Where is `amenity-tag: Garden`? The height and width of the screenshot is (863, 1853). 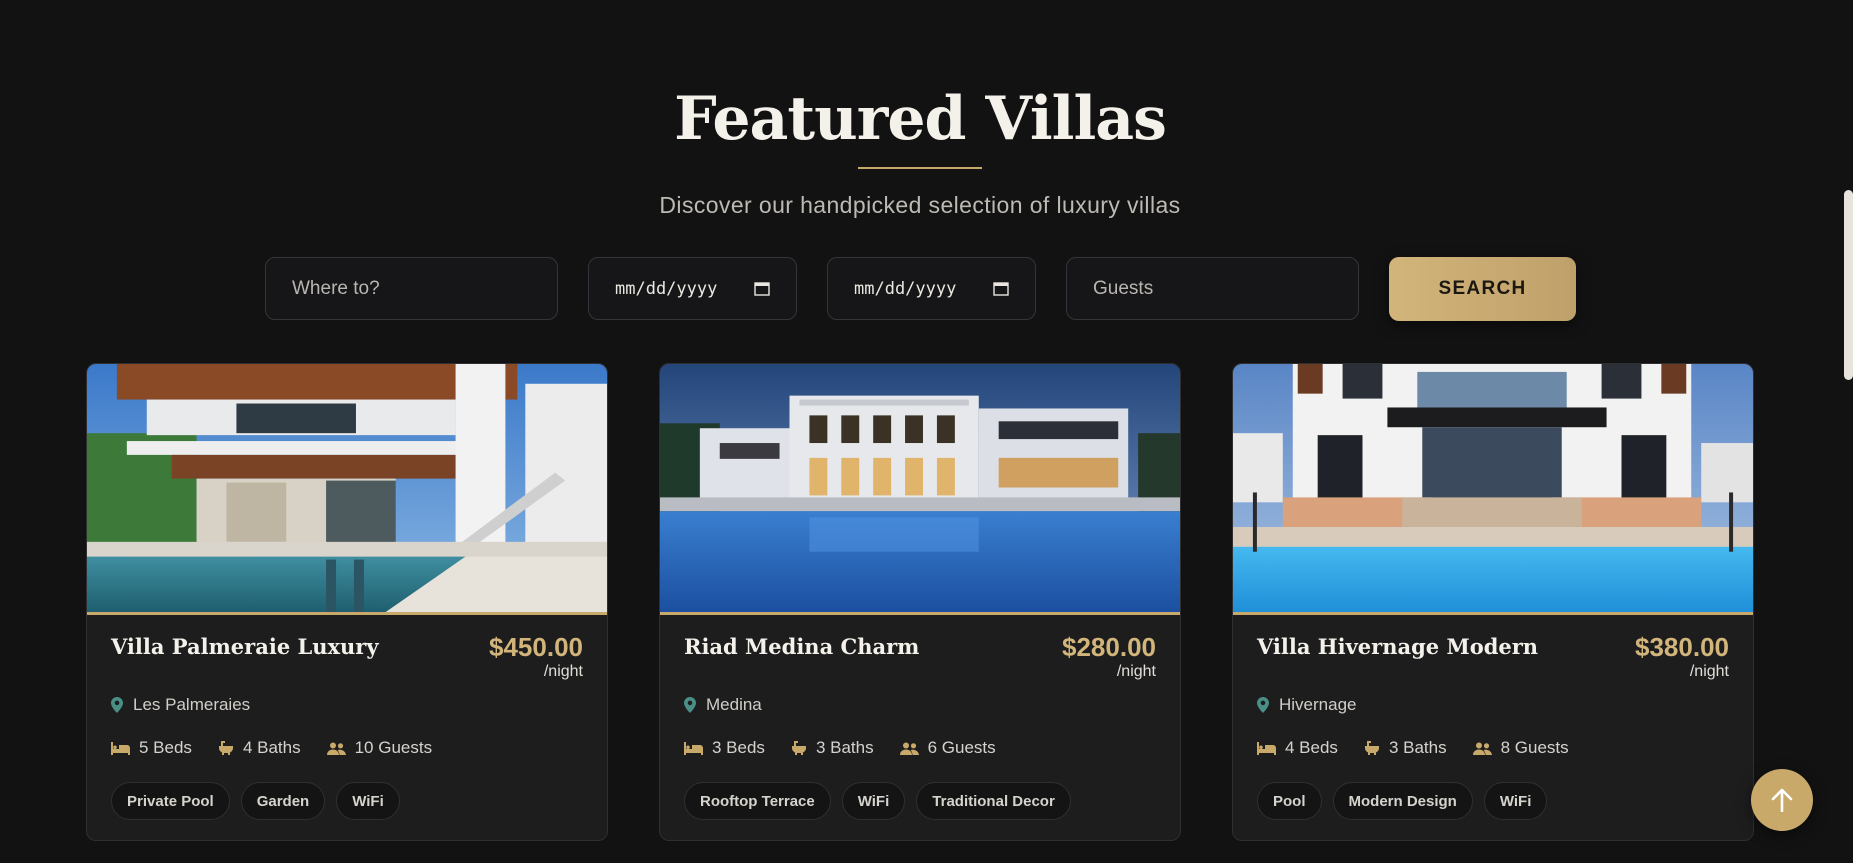 amenity-tag: Garden is located at coordinates (283, 801).